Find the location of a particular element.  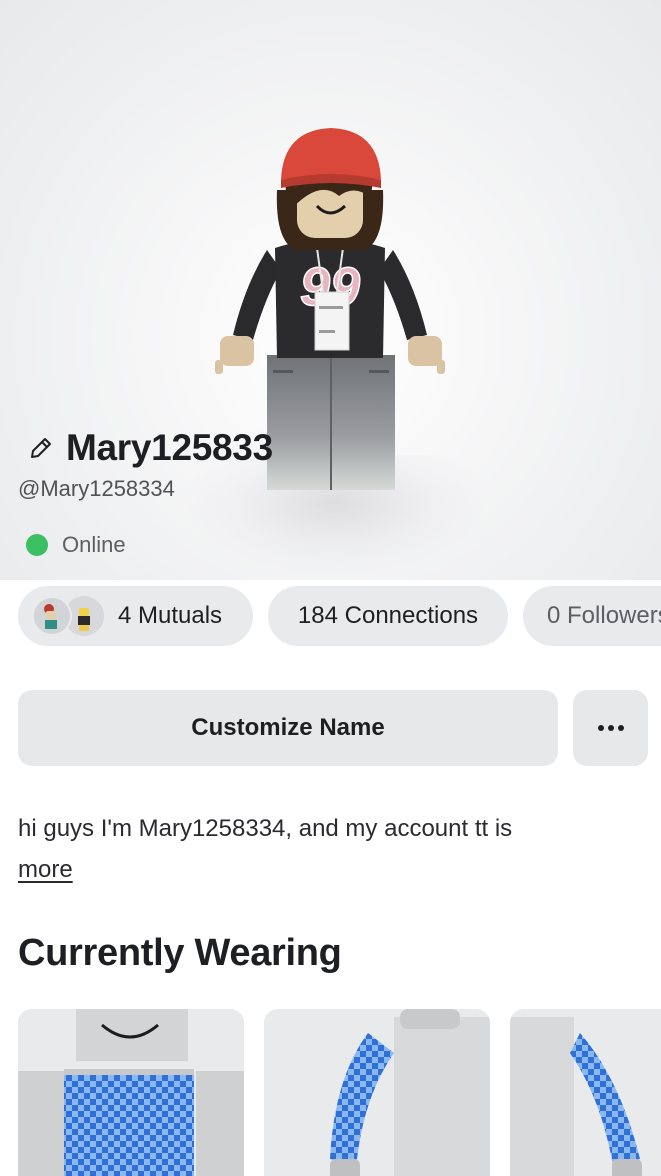

mutual-avatars is located at coordinates (68, 616).